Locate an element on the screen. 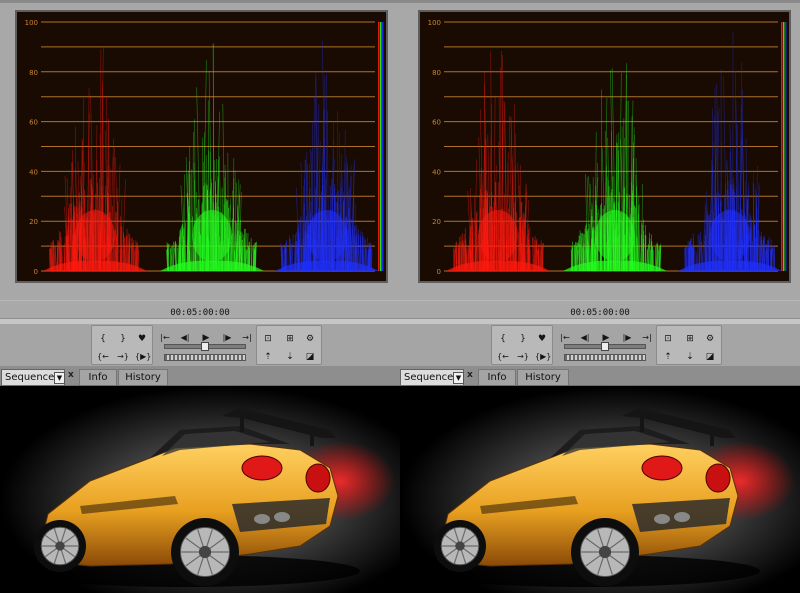  scope-axis-label: 20 is located at coordinates (436, 222).